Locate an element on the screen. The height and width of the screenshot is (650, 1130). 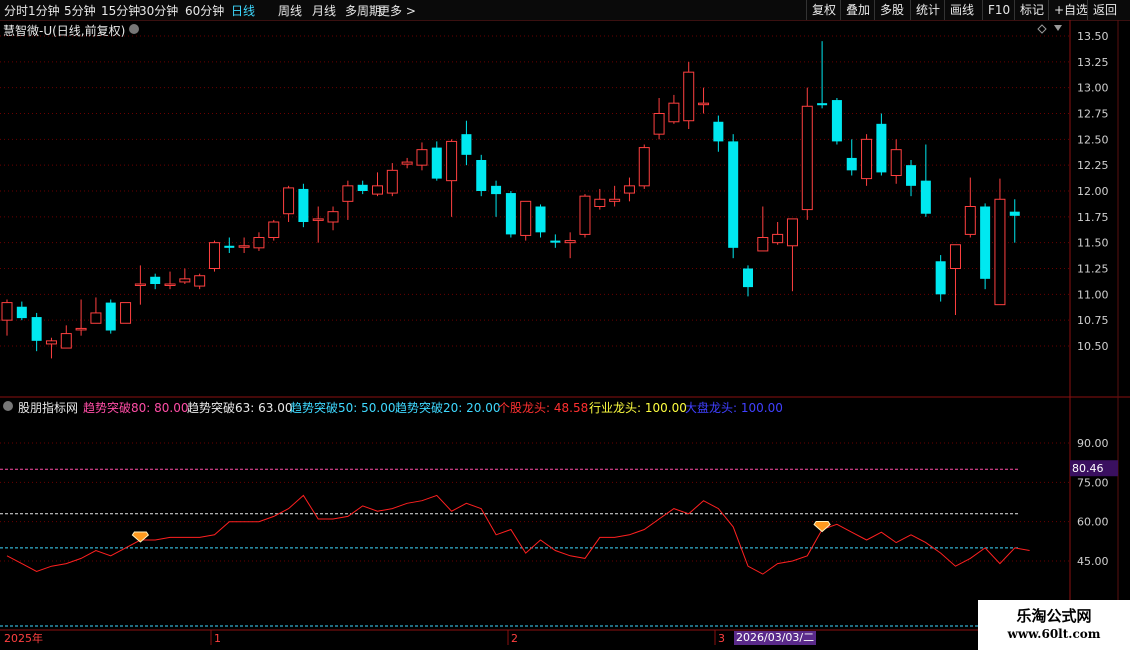
legend-item: 大盘龙头: 100.00 is located at coordinates (734, 408).